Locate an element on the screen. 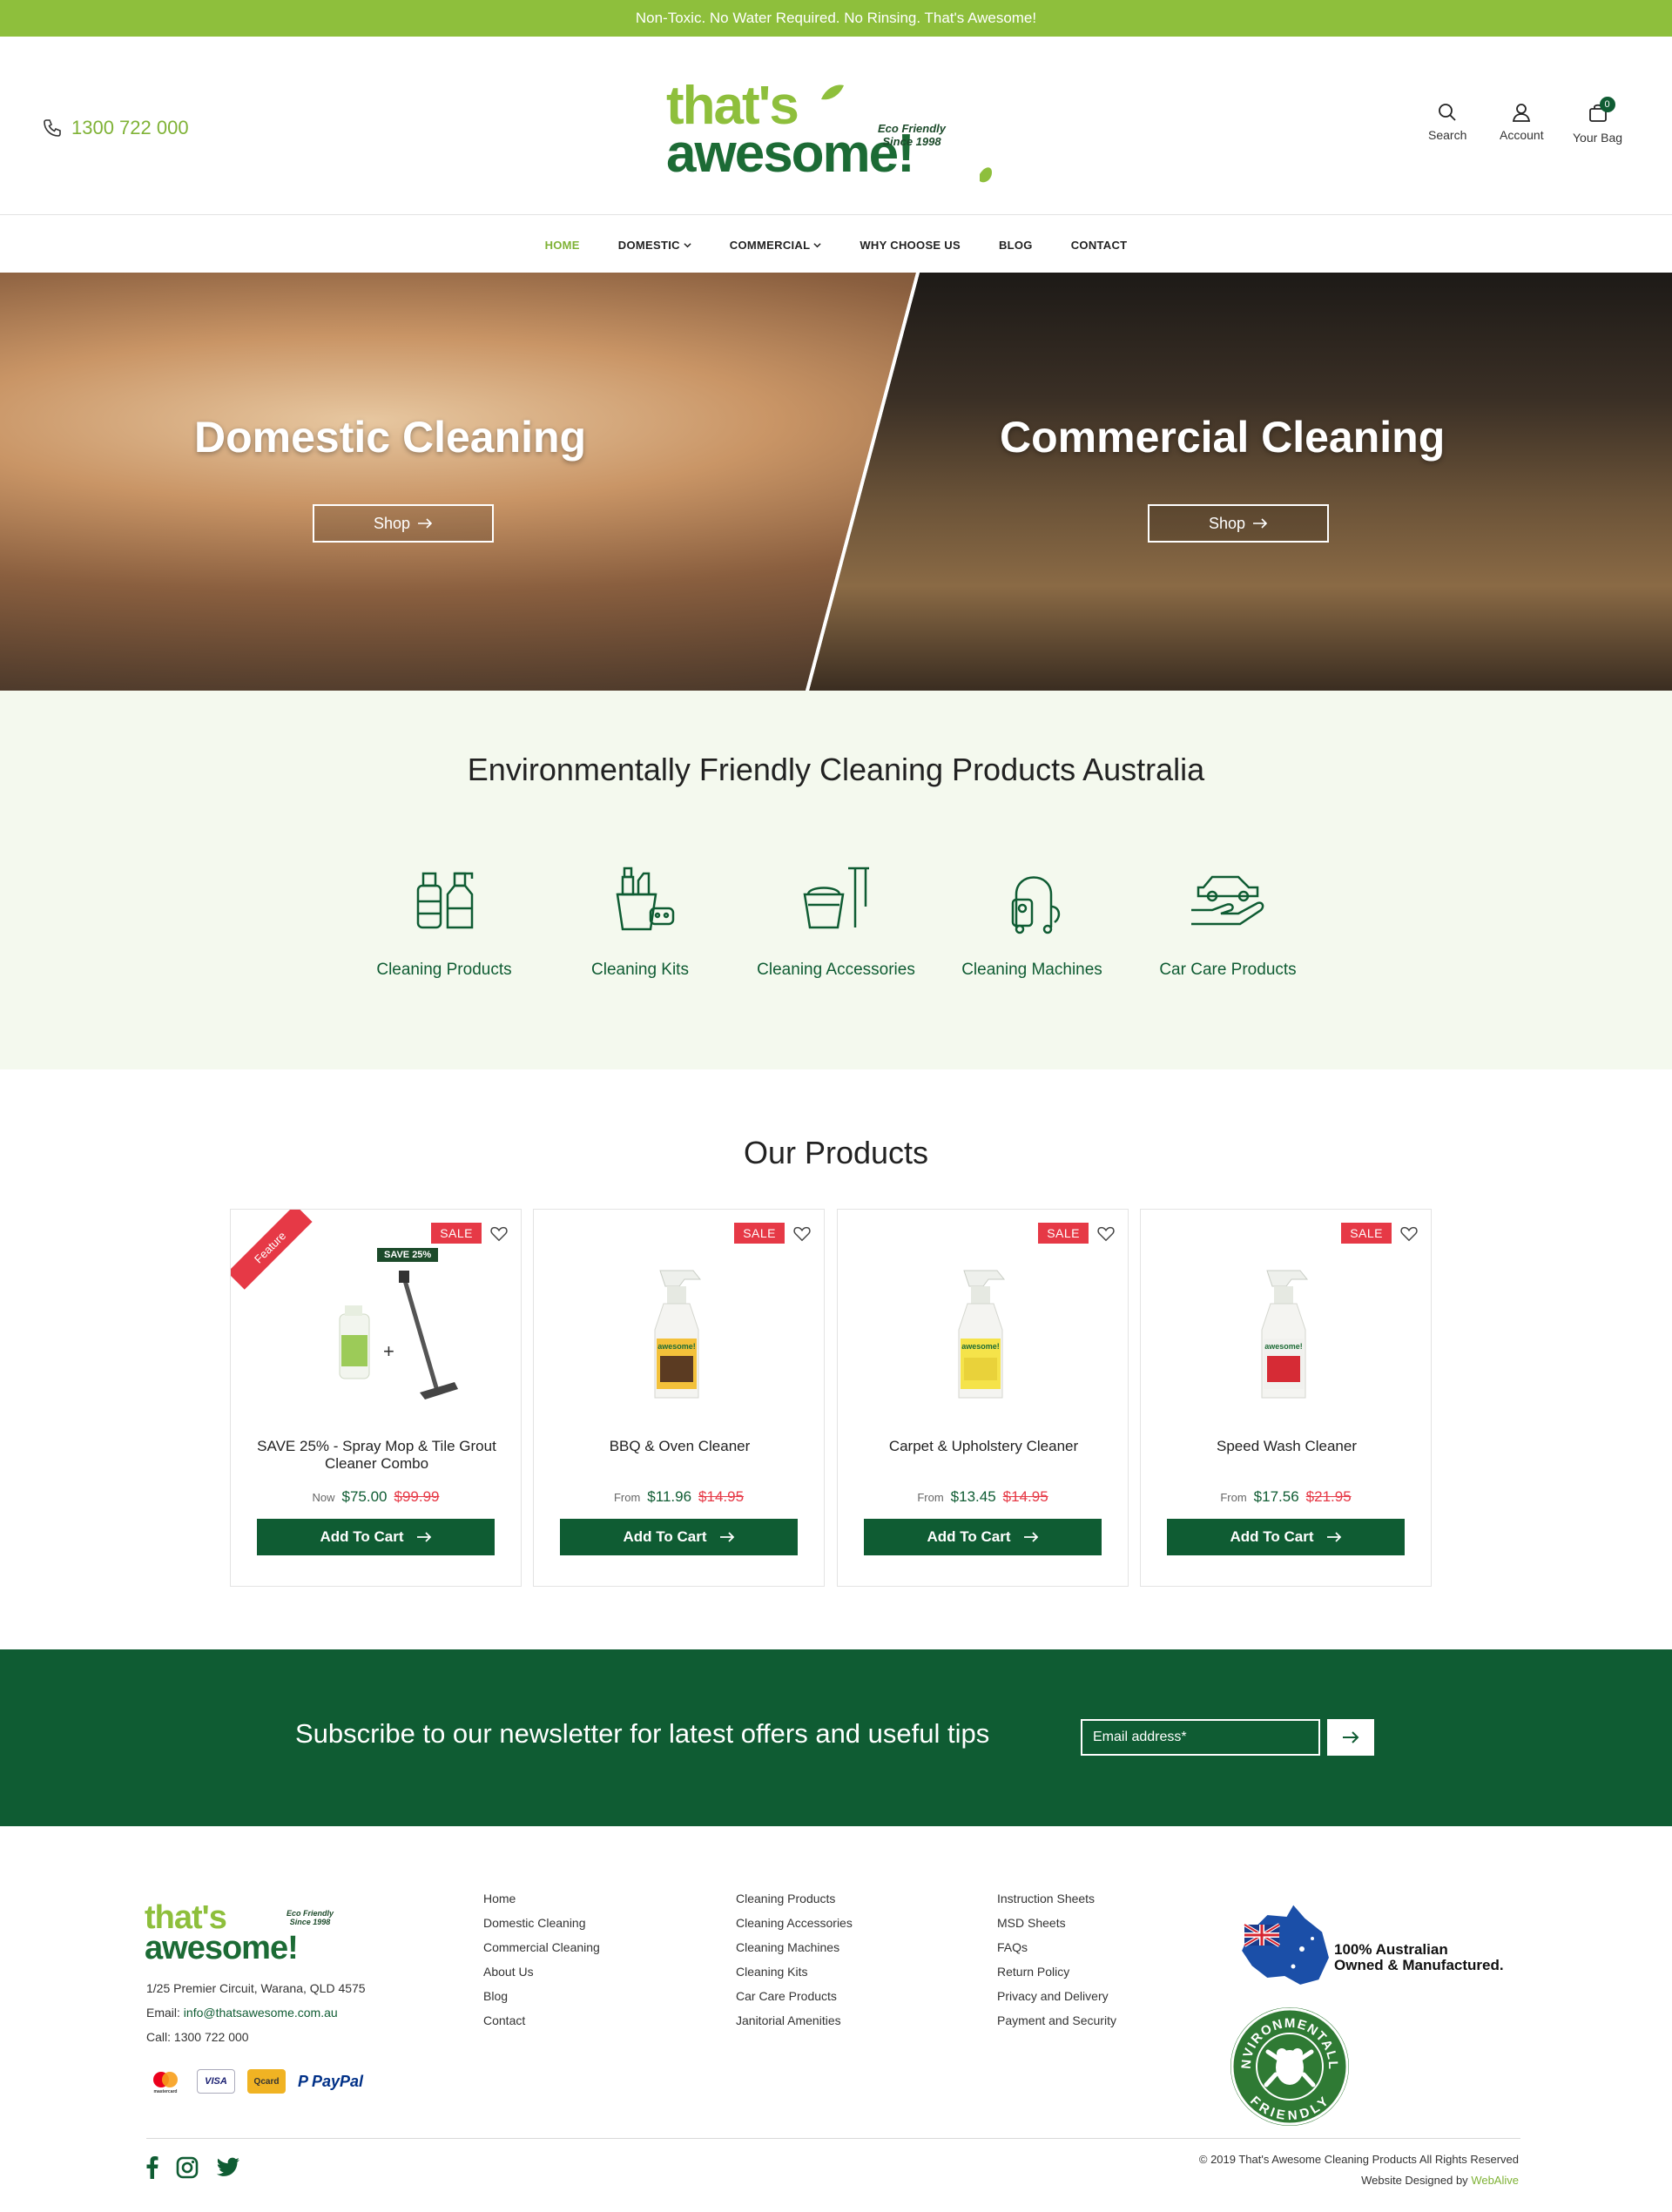 The image size is (1672, 2212). price-current: $11.96 is located at coordinates (669, 1497).